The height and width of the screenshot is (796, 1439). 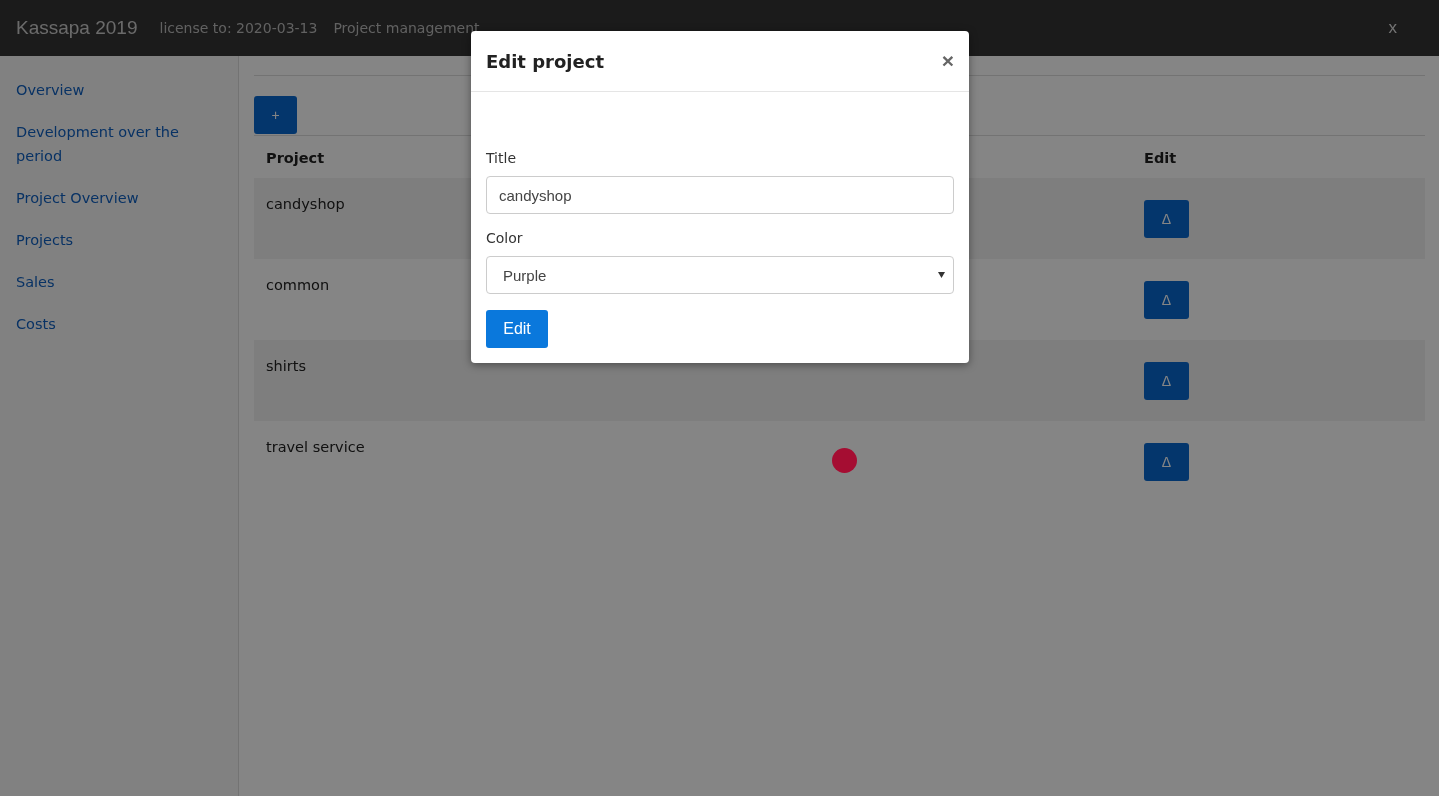 I want to click on field-label: Title, so click(x=501, y=158).